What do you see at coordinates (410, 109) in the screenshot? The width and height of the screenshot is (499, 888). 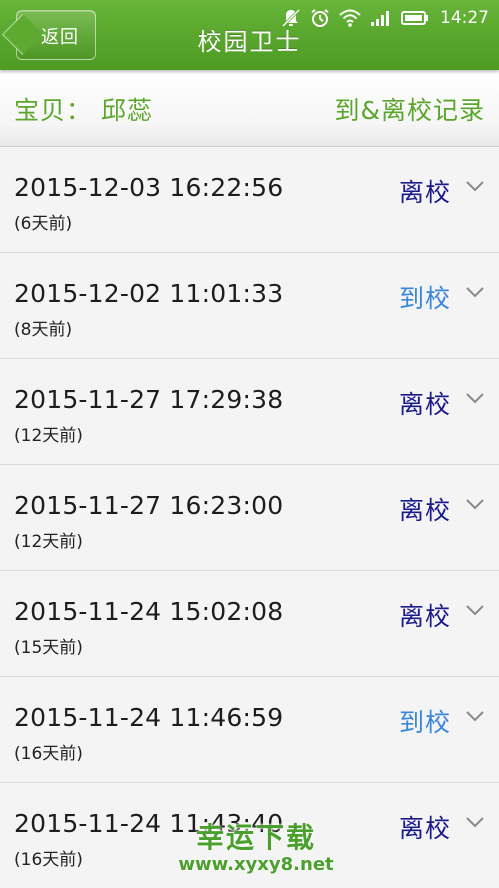 I see `records-link: 到&离校记录` at bounding box center [410, 109].